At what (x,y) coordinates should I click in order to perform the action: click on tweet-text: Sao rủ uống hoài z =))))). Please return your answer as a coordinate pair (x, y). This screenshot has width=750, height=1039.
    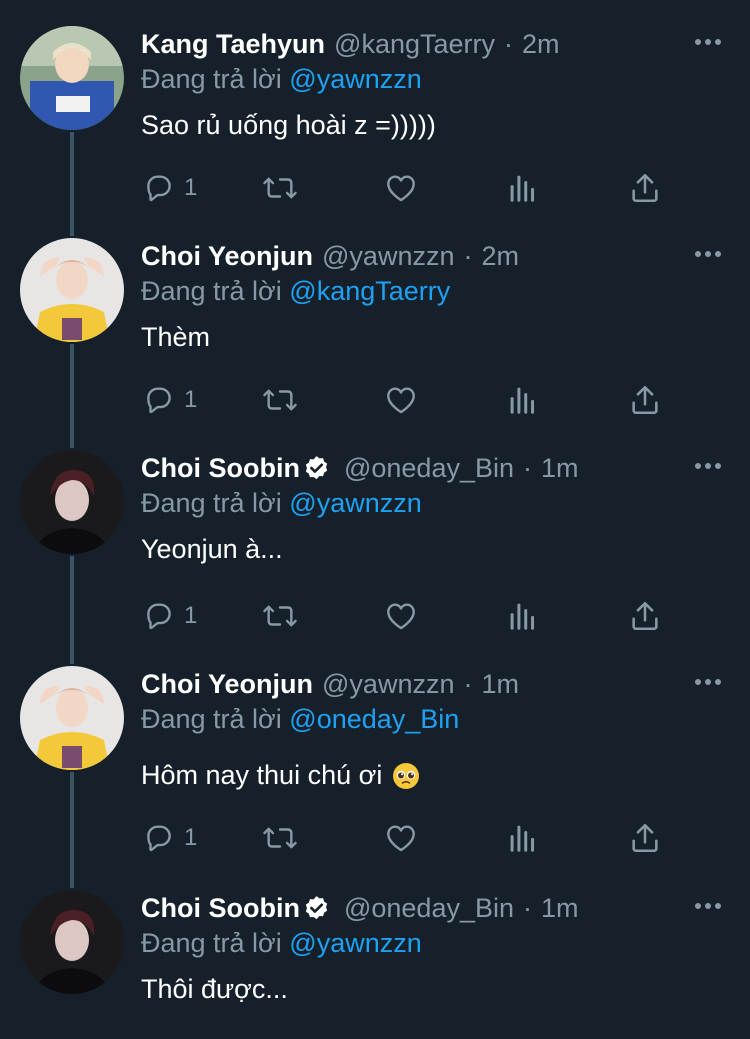
    Looking at the image, I should click on (288, 125).